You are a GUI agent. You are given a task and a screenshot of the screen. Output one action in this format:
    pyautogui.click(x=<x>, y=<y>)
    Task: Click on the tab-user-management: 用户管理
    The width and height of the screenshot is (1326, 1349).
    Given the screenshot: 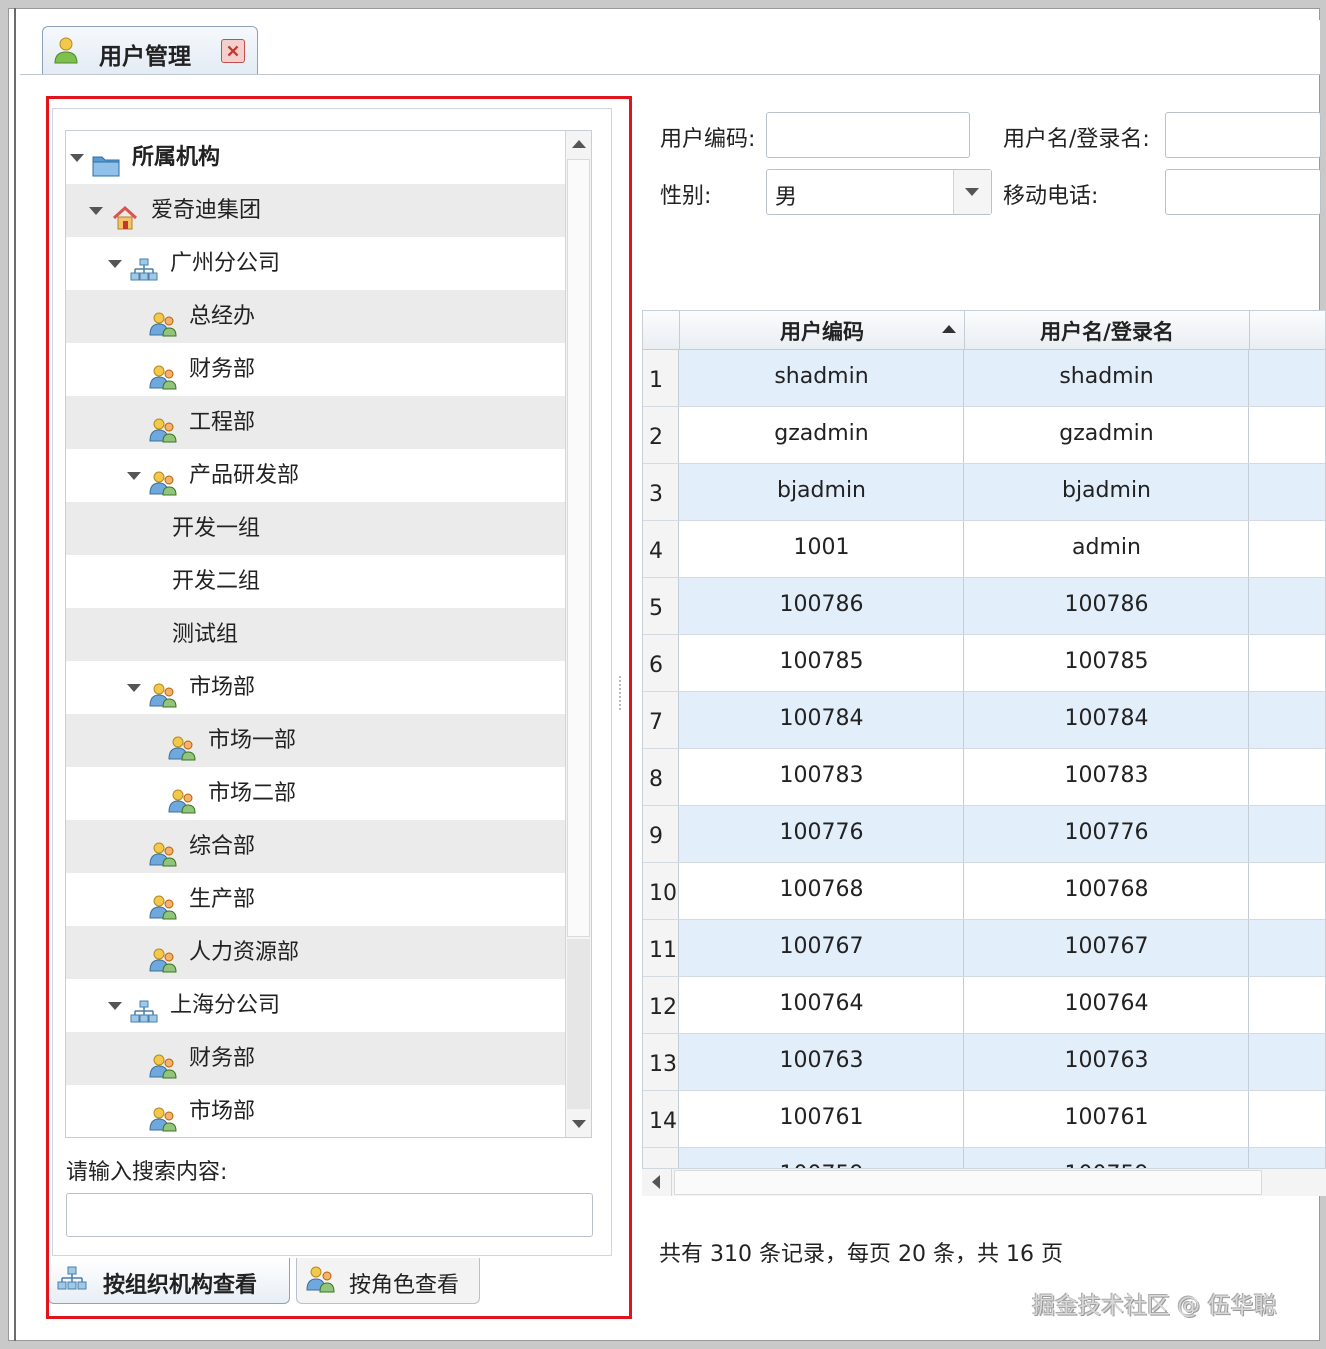 What is the action you would take?
    pyautogui.click(x=150, y=50)
    